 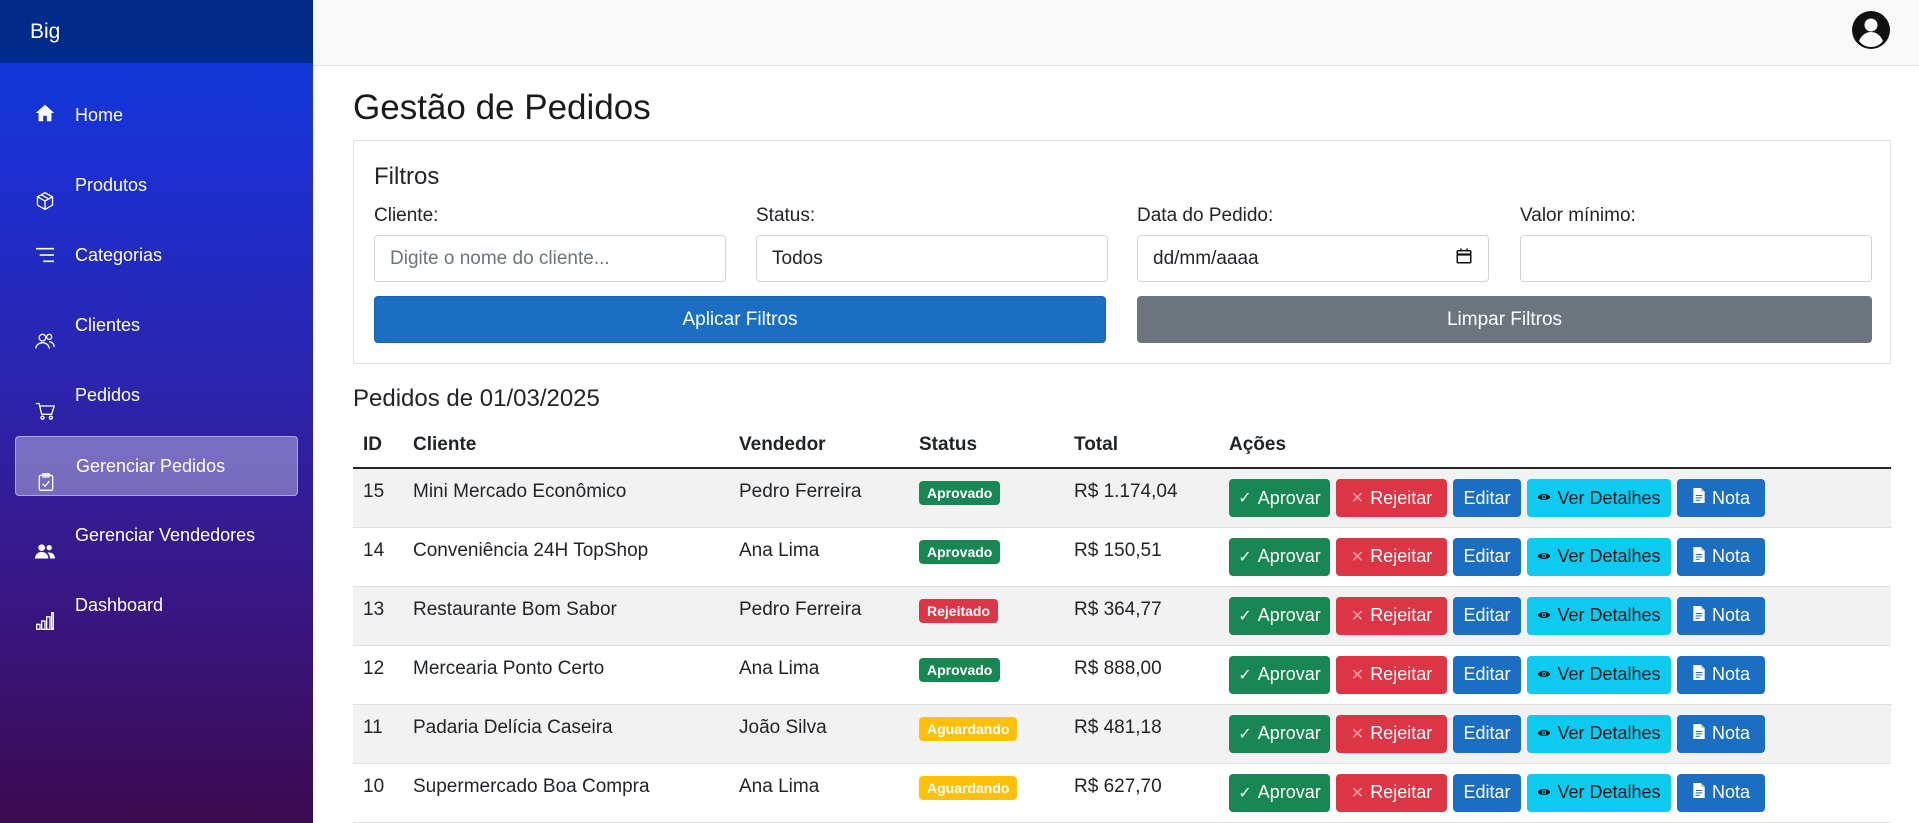 I want to click on cliente-input, so click(x=550, y=258).